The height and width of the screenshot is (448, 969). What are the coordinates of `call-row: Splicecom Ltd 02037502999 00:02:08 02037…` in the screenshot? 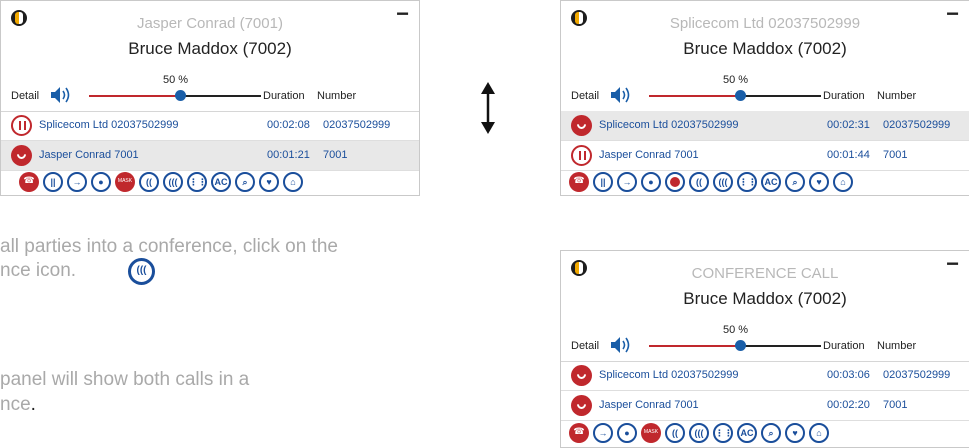 It's located at (210, 126).